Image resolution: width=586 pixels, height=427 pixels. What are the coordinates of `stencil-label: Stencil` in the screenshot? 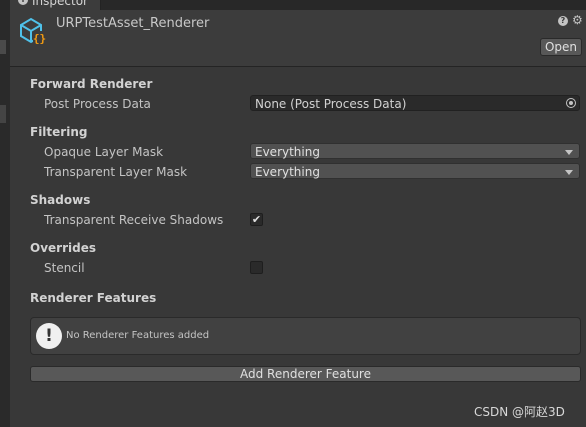 It's located at (64, 268).